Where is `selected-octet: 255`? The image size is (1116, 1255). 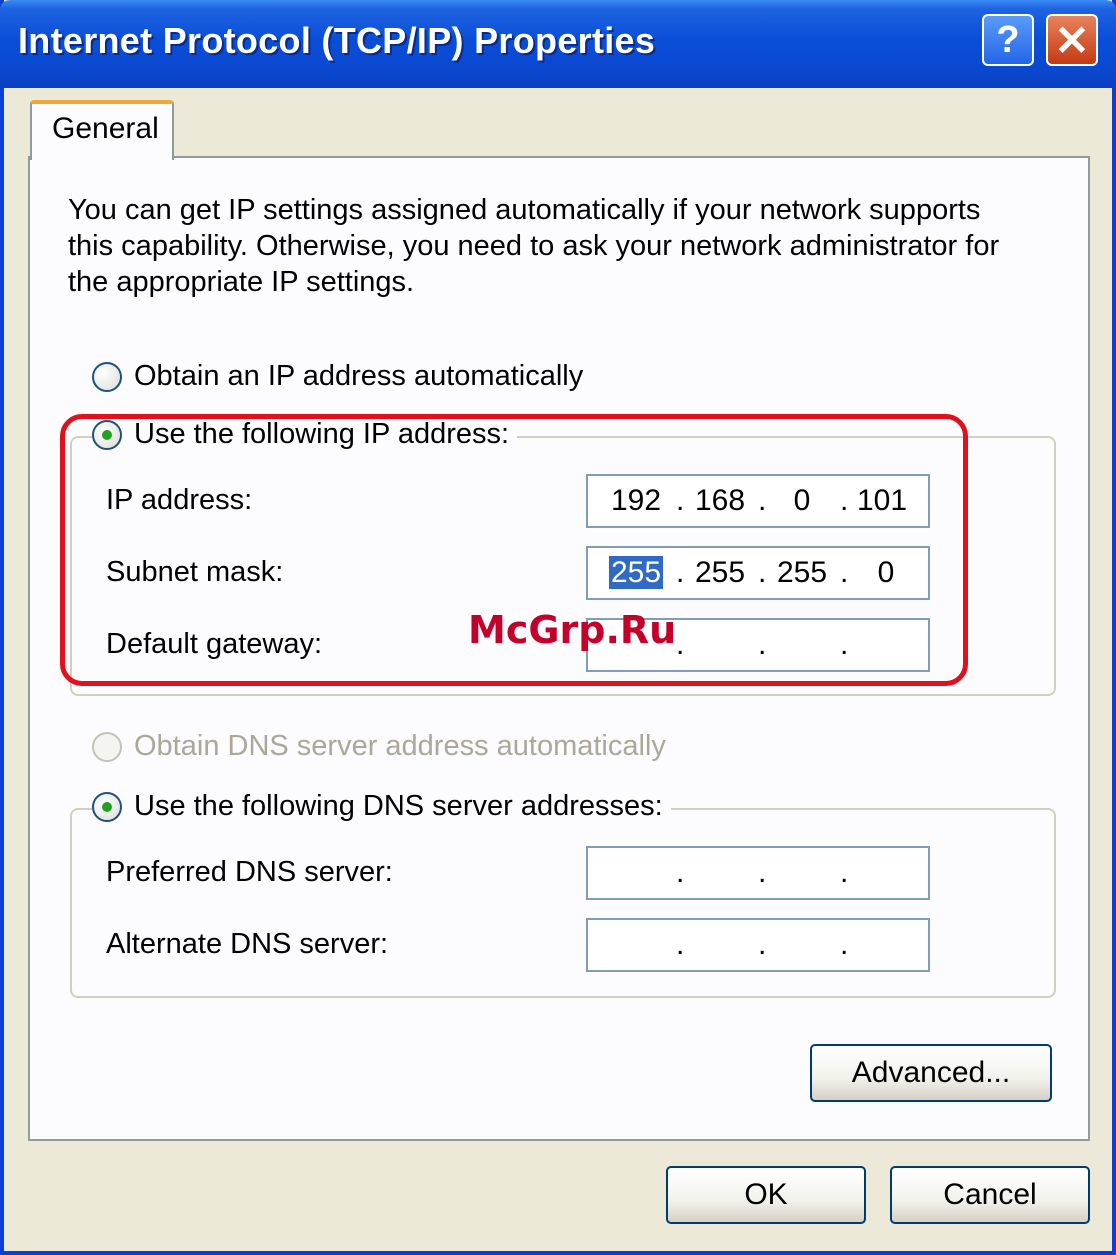
selected-octet: 255 is located at coordinates (636, 572).